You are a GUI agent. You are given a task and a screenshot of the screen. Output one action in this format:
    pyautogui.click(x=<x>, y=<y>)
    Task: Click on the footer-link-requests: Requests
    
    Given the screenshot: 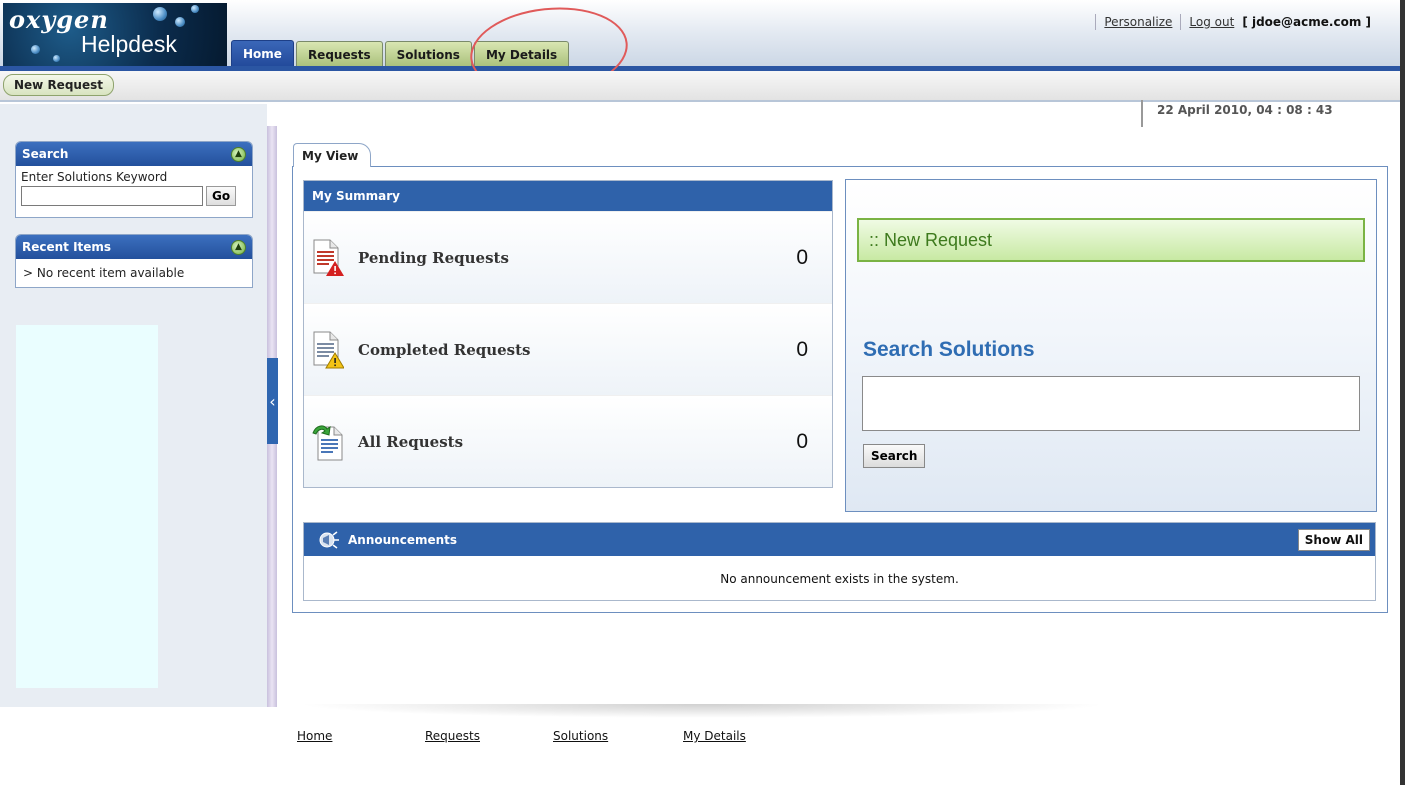 What is the action you would take?
    pyautogui.click(x=452, y=736)
    